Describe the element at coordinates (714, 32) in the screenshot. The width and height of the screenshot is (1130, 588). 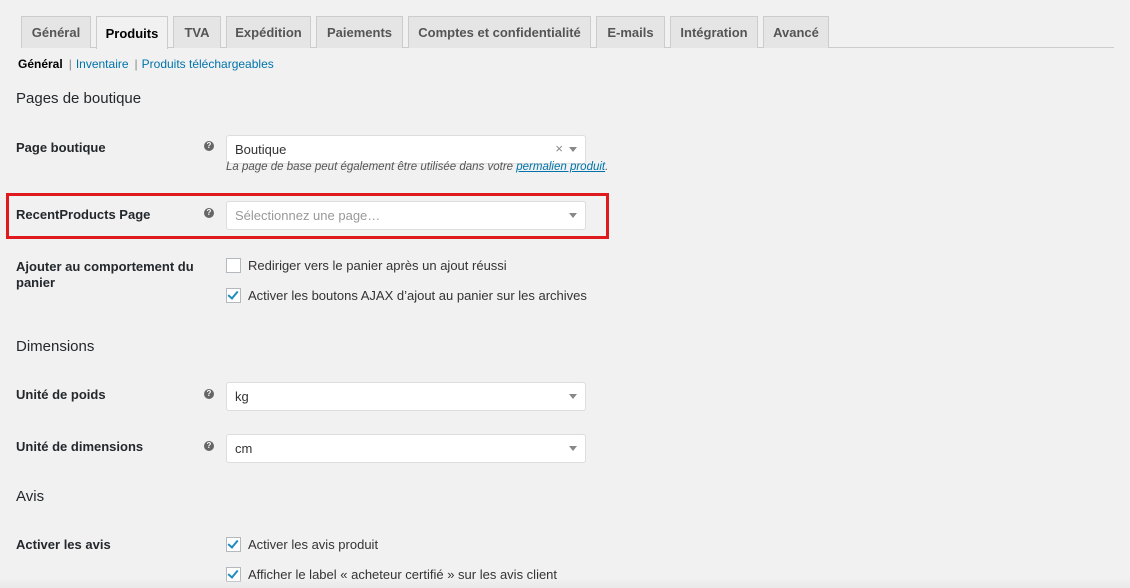
I see `tab-integration: Intégration` at that location.